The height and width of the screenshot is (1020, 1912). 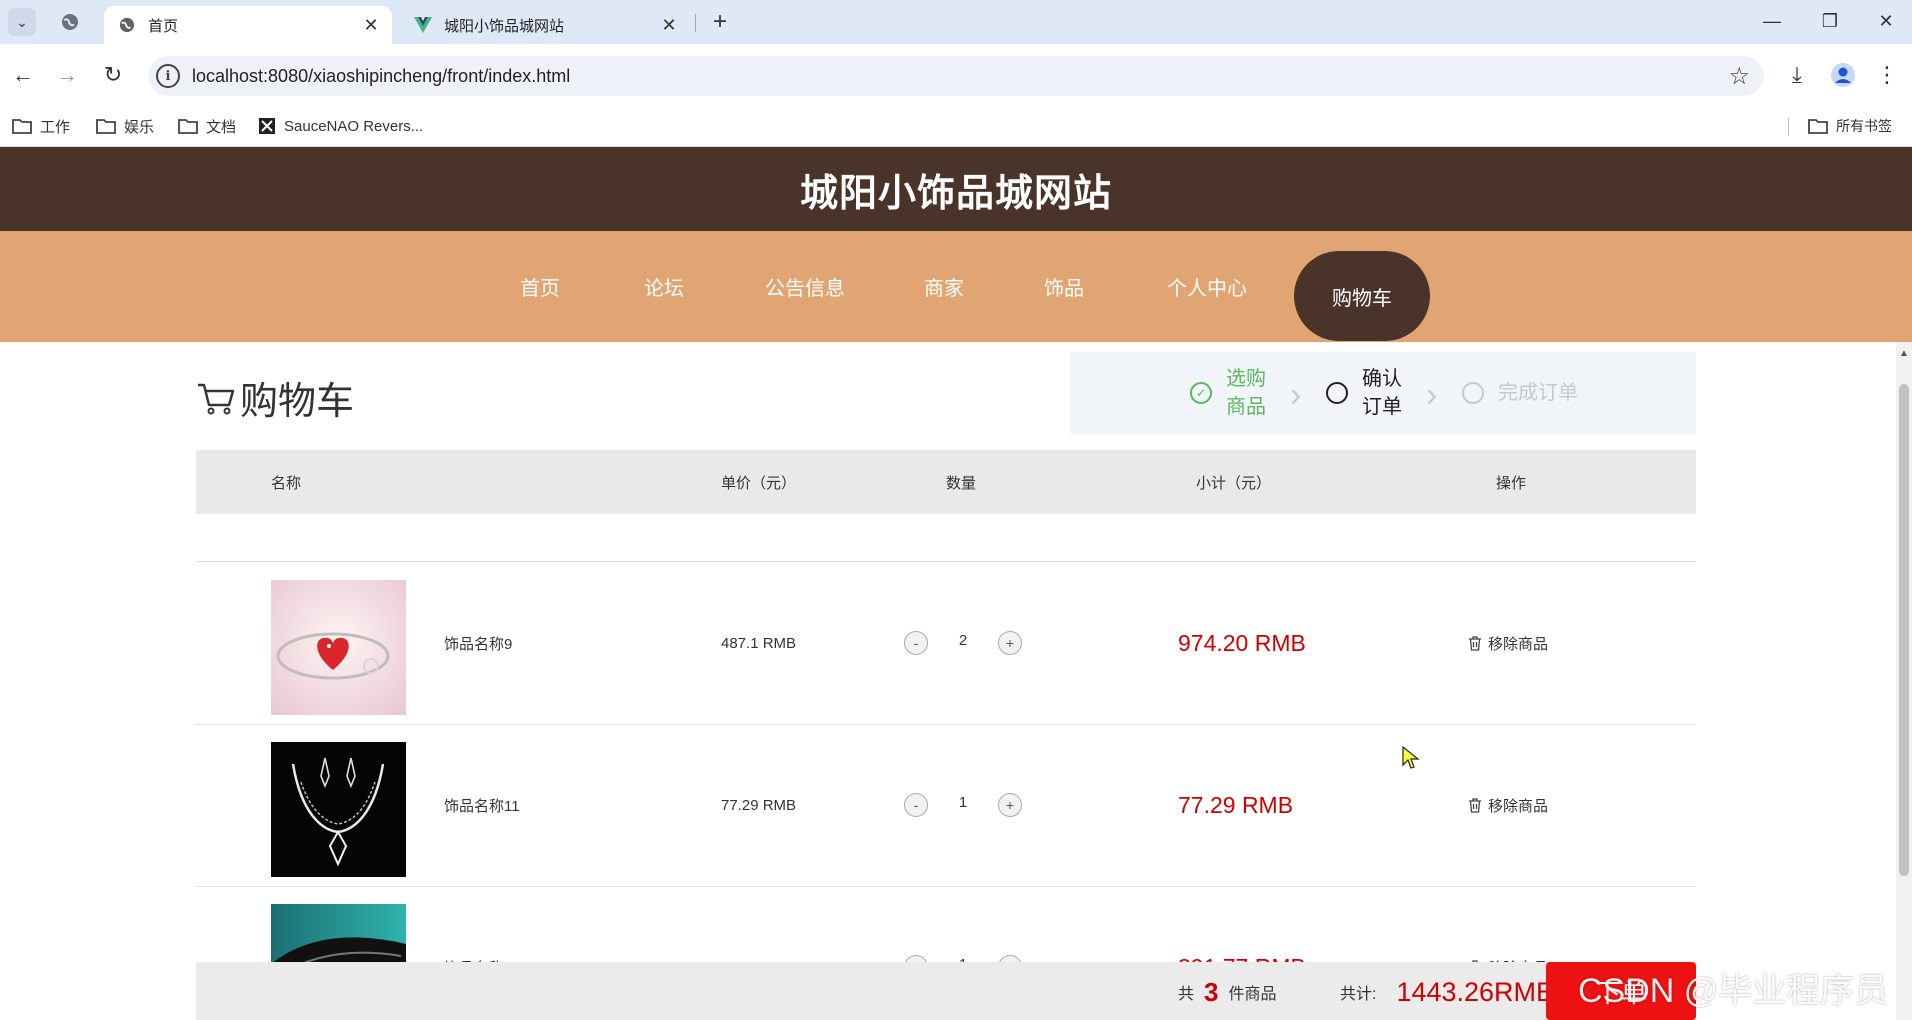 What do you see at coordinates (1252, 994) in the screenshot?
I see `count-suffix: 件商品` at bounding box center [1252, 994].